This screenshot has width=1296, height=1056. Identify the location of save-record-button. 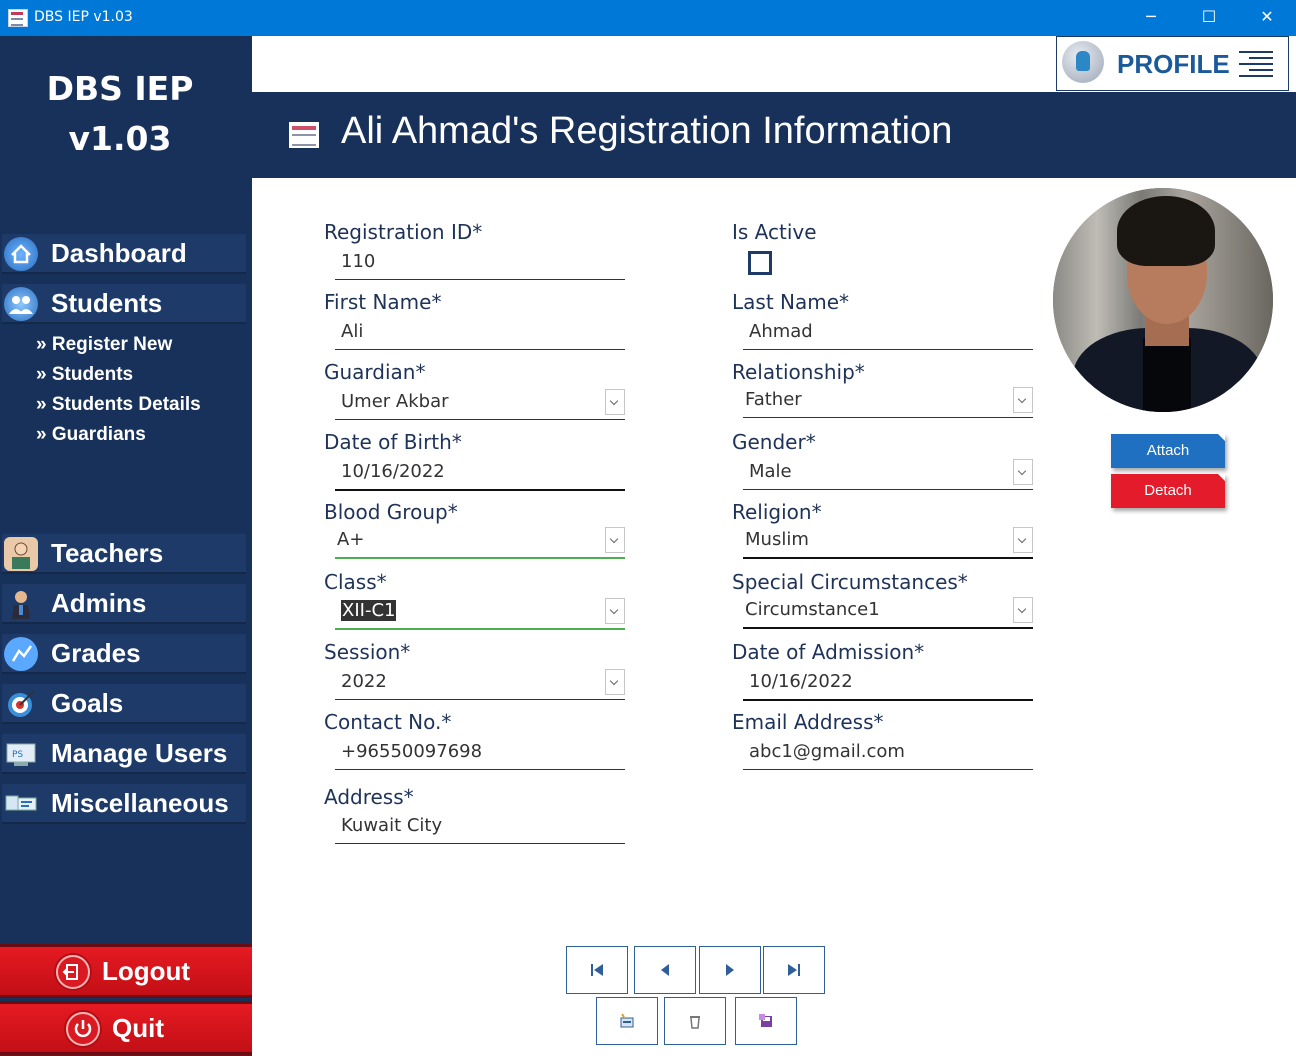
(766, 1021).